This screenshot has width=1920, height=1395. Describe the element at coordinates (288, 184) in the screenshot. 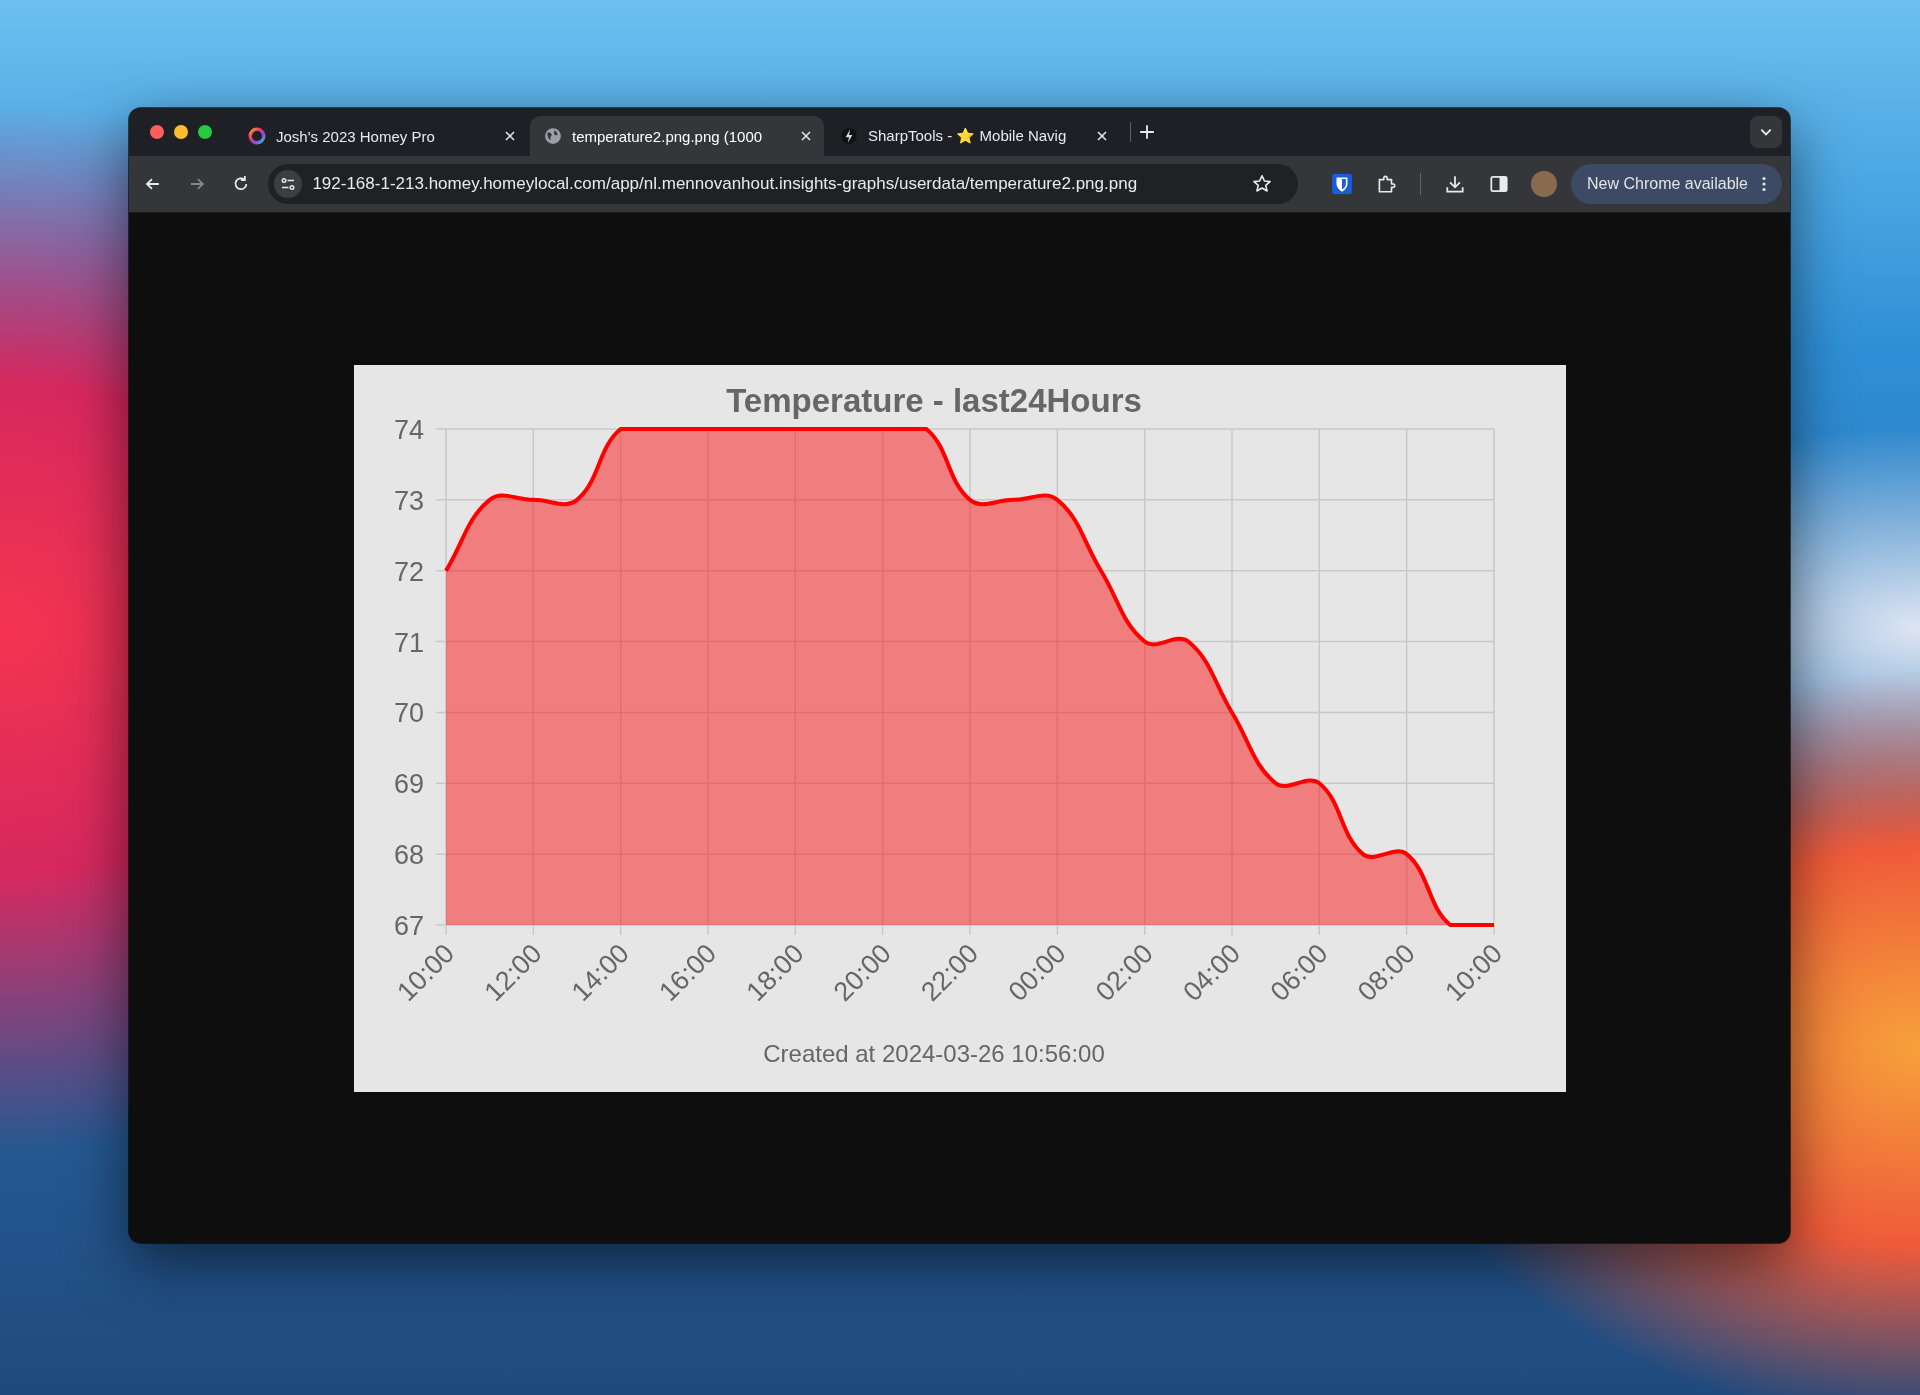

I see `site-settings-icon` at that location.